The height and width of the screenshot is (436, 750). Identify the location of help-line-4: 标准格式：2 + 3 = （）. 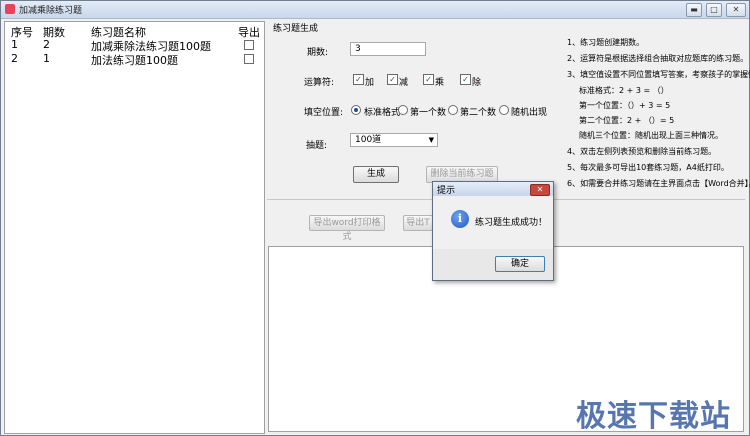
(624, 90).